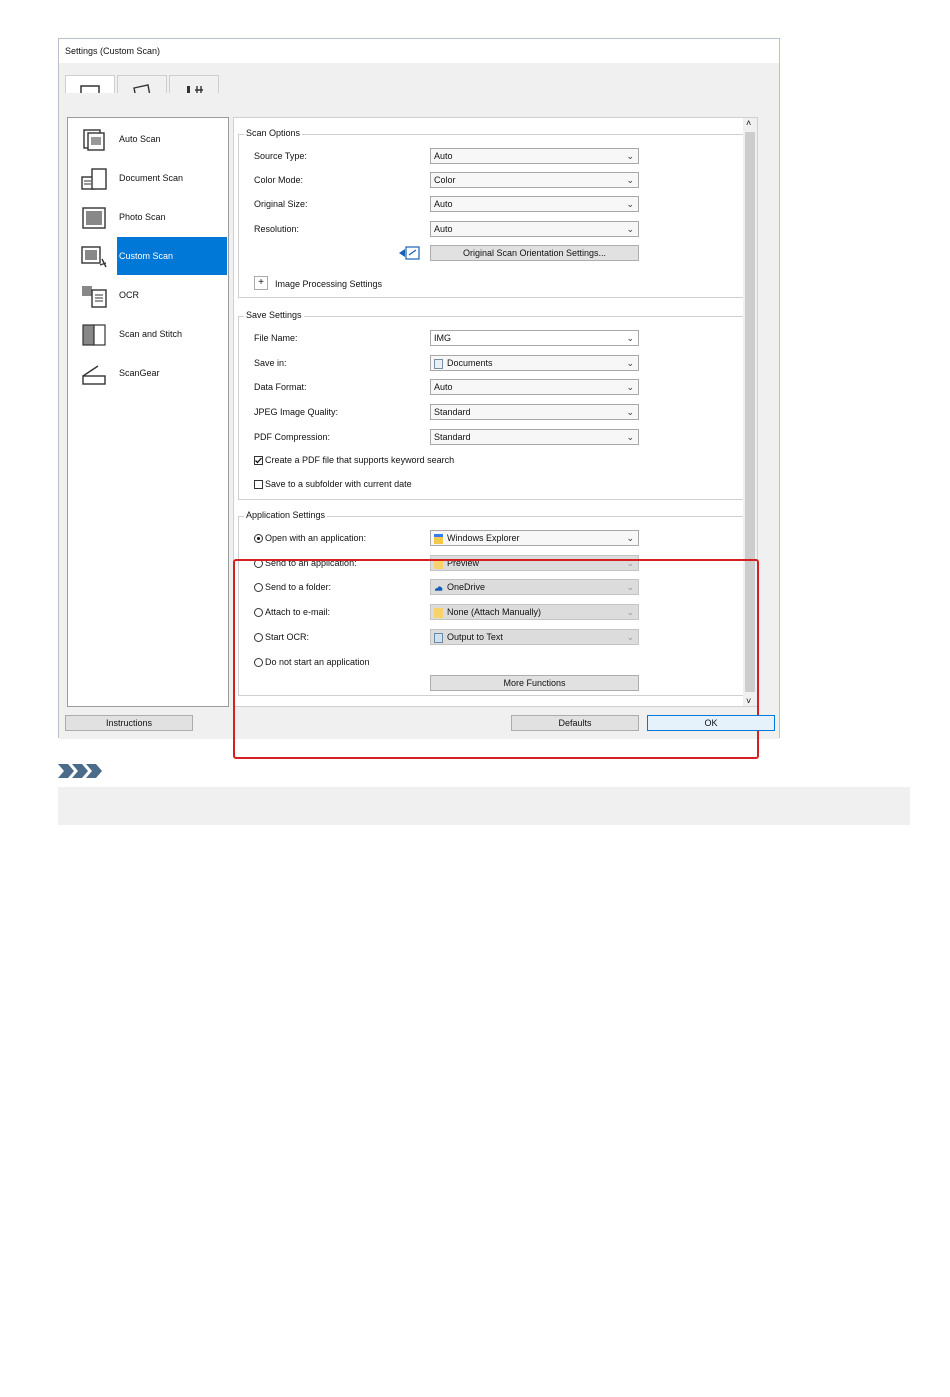 The image size is (950, 1397). I want to click on save-in-select: Documents ⌄, so click(534, 363).